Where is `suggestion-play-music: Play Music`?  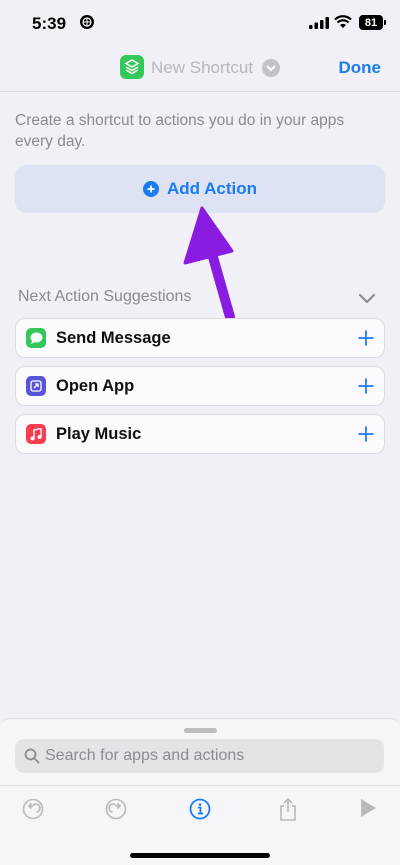 suggestion-play-music: Play Music is located at coordinates (200, 434).